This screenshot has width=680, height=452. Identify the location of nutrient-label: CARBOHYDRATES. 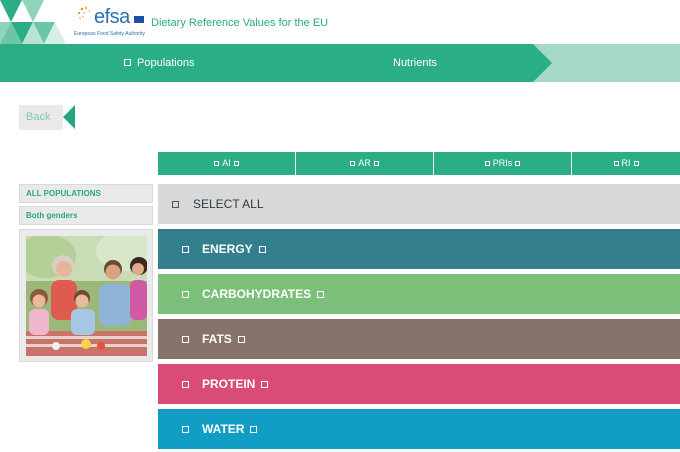
(257, 294).